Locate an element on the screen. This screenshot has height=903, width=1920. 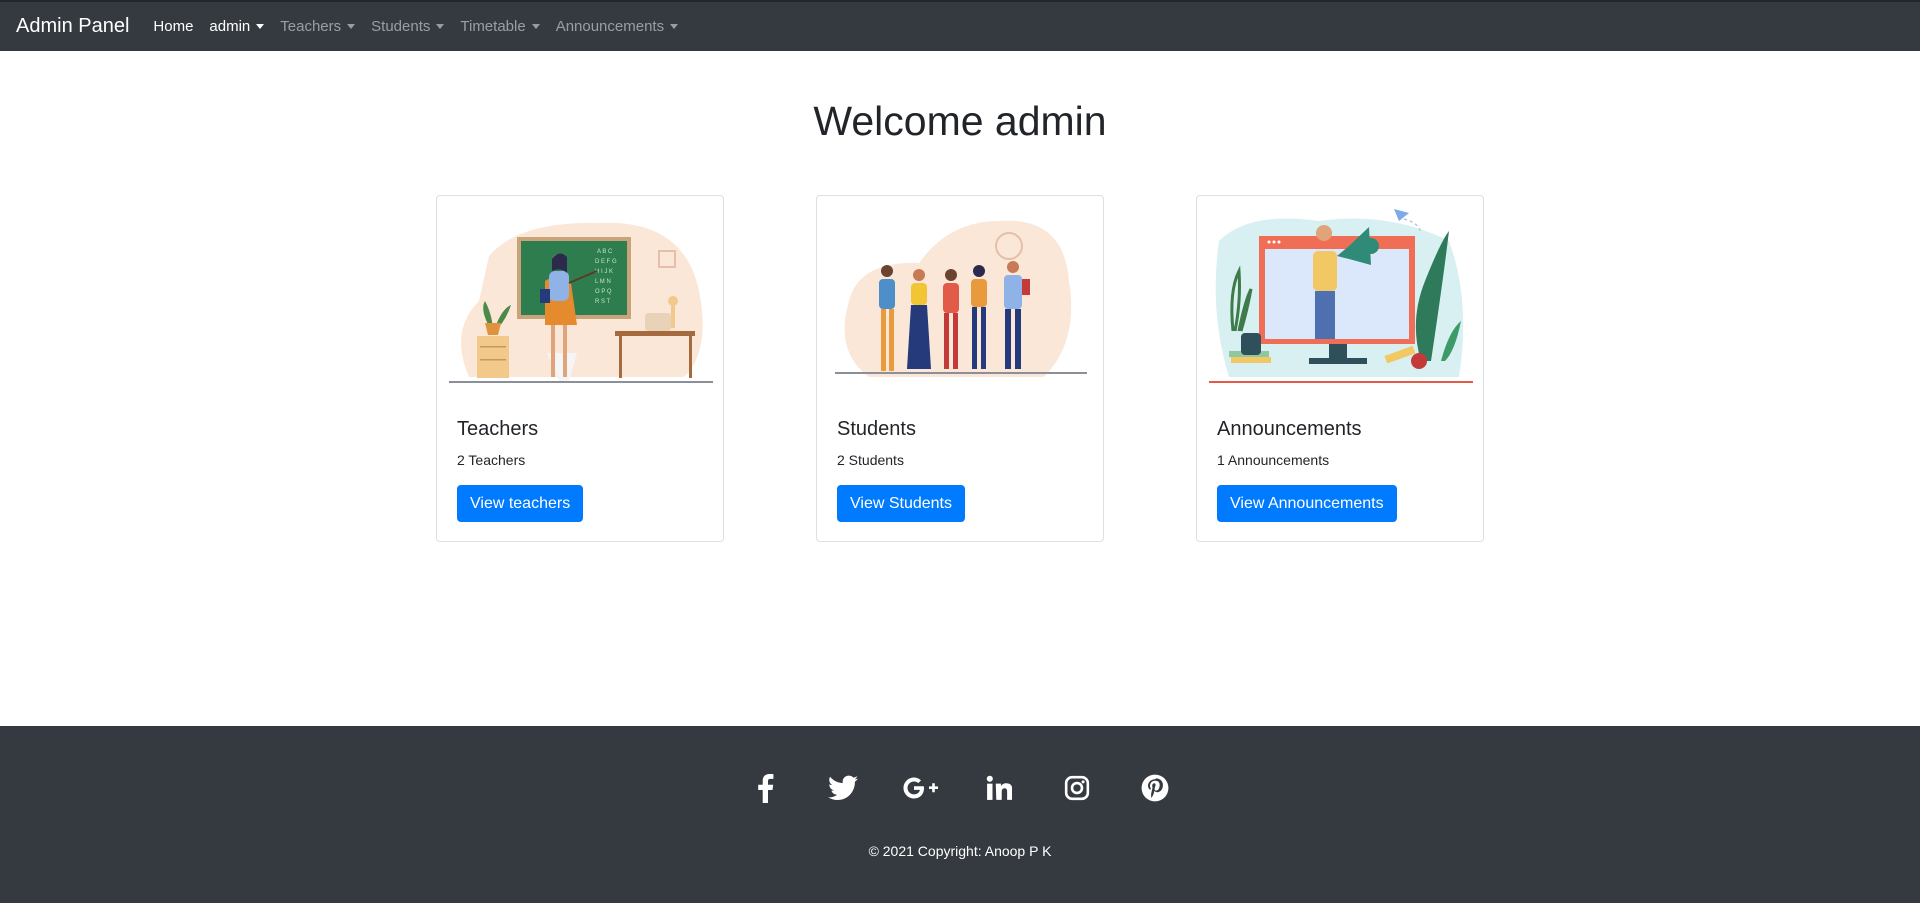
svg-text: R S T is located at coordinates (603, 302).